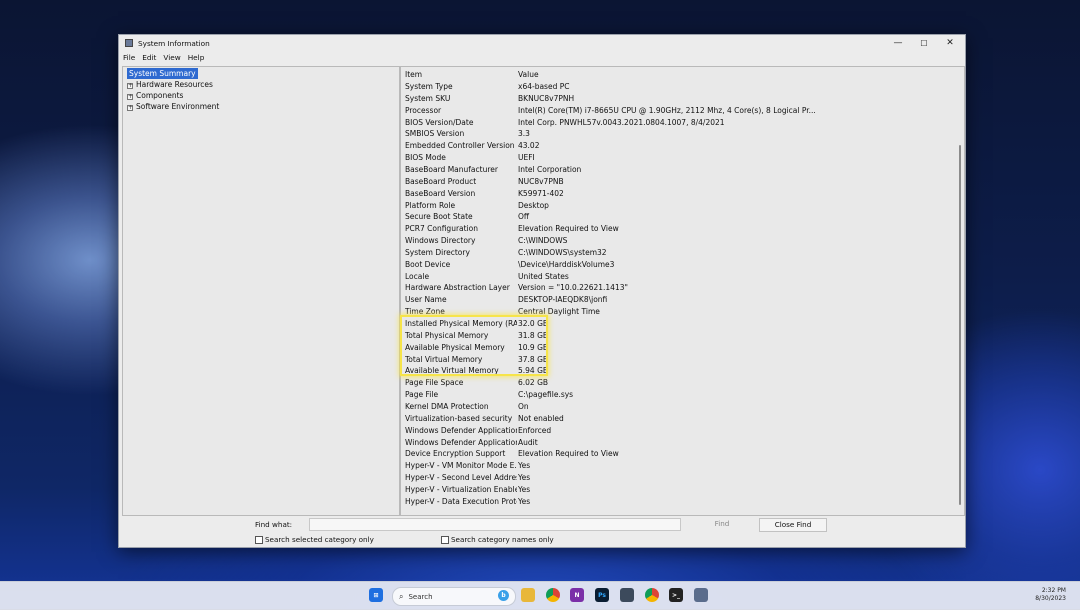 The image size is (1080, 610). Describe the element at coordinates (196, 57) in the screenshot. I see `menu-help: Help` at that location.